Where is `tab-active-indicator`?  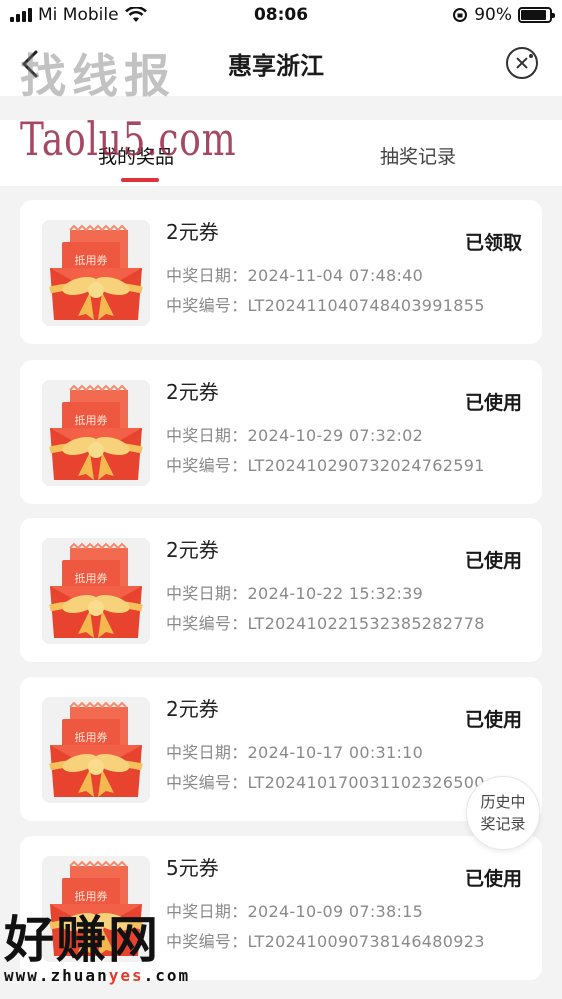
tab-active-indicator is located at coordinates (140, 180).